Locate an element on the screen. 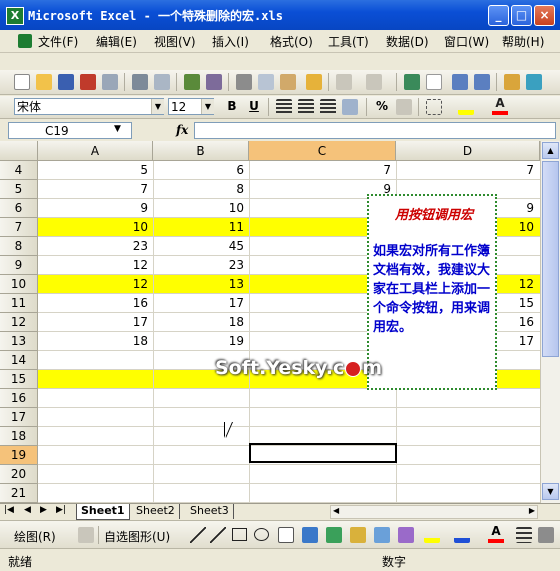 Image resolution: width=560 pixels, height=571 pixels. hscroll-right-icon: ▶ is located at coordinates (532, 510).